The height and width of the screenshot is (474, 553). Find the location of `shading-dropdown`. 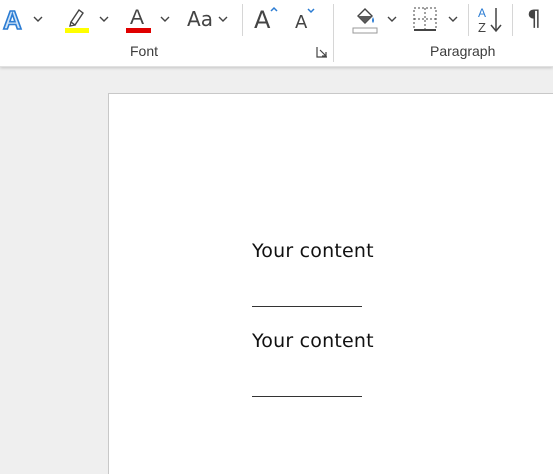

shading-dropdown is located at coordinates (392, 19).